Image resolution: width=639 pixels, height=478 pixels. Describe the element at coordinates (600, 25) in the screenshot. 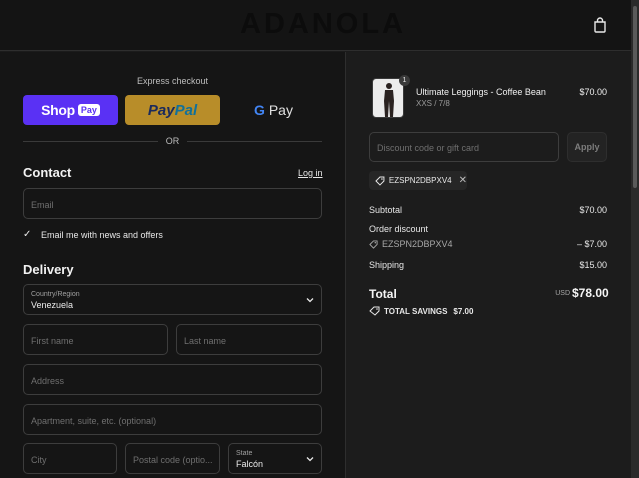

I see `shopping-bag-icon` at that location.